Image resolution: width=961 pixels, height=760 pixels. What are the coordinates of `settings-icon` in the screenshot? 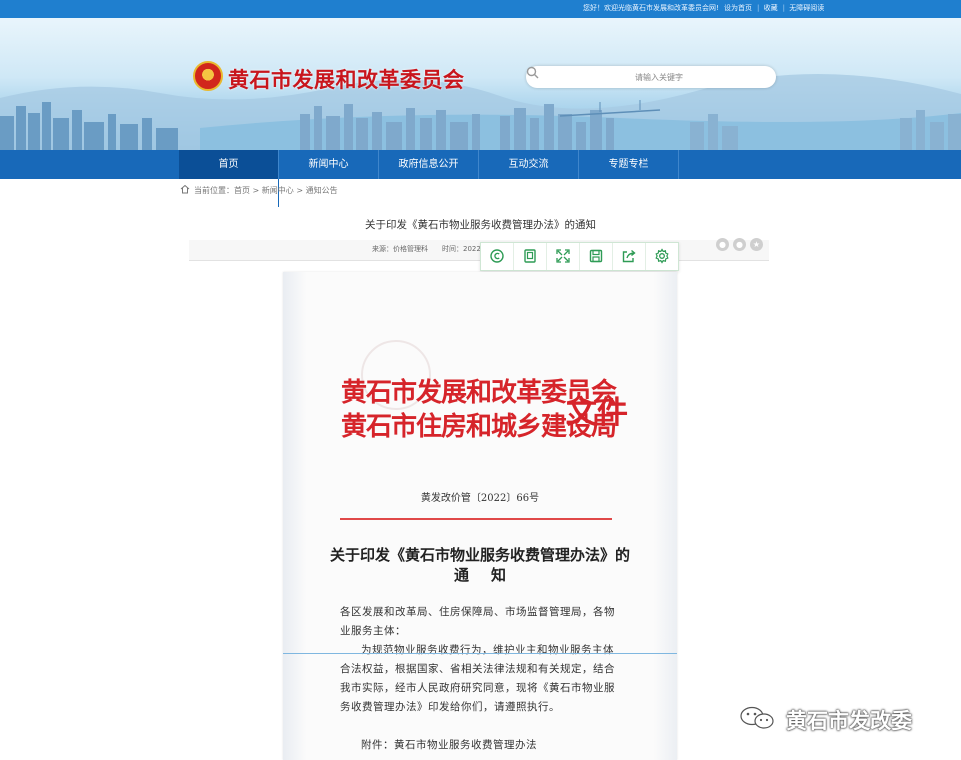 It's located at (662, 256).